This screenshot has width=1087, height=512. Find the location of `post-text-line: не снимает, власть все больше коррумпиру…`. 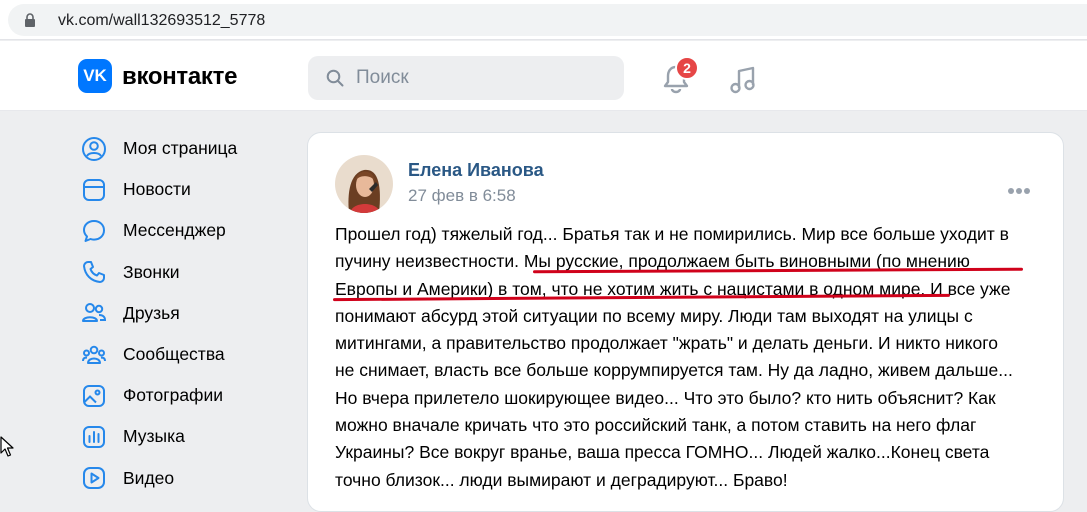

post-text-line: не снимает, власть все больше коррумпиру… is located at coordinates (674, 370).